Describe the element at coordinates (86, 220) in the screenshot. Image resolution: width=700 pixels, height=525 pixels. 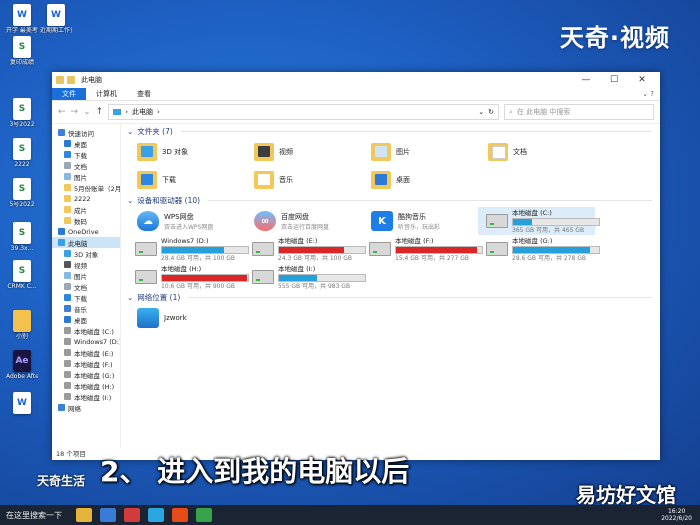
I see `nav-item: 数码` at that location.